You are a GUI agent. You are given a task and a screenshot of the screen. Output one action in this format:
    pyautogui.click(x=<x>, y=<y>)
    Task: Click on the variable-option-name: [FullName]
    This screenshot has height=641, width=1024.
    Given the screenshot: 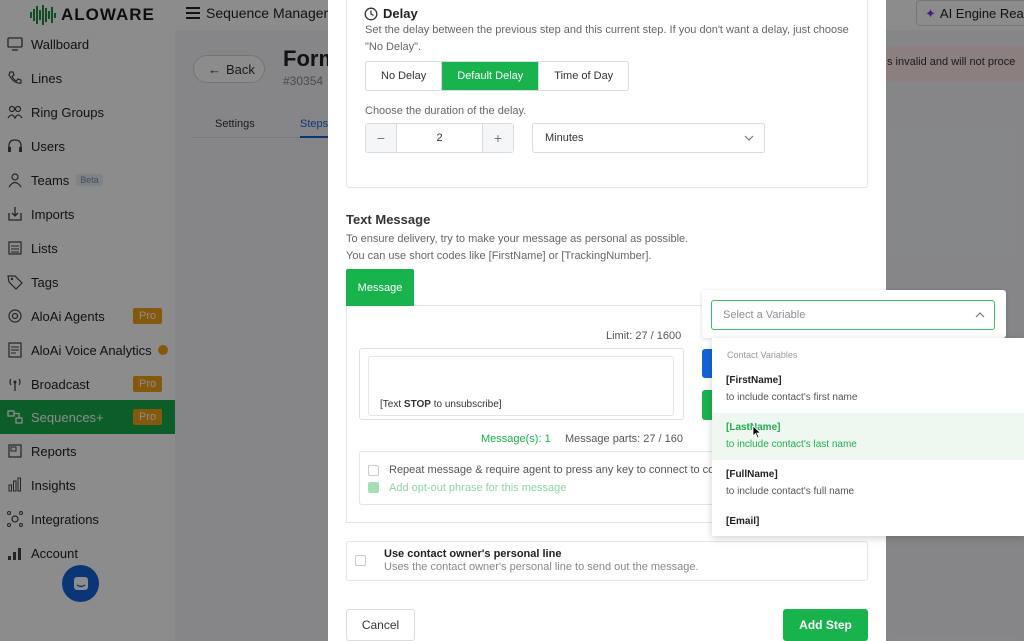 What is the action you would take?
    pyautogui.click(x=752, y=474)
    